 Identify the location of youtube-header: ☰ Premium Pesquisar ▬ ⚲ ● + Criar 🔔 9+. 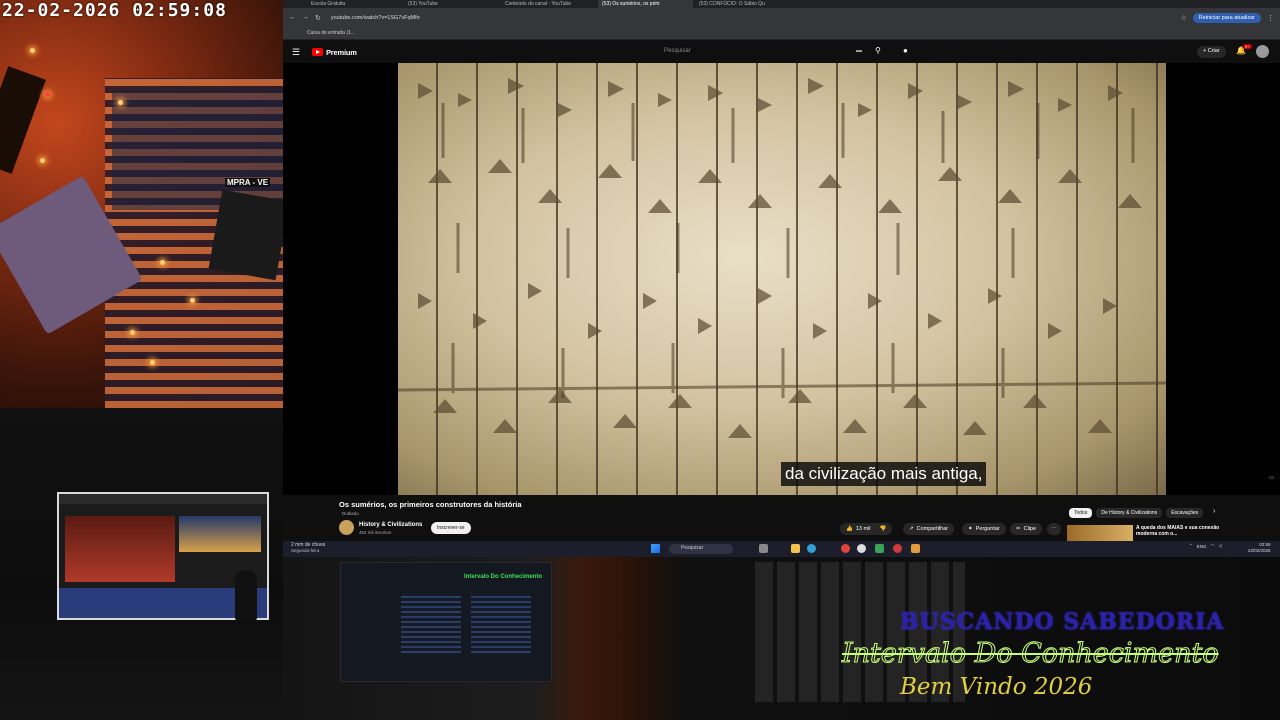
(781, 52).